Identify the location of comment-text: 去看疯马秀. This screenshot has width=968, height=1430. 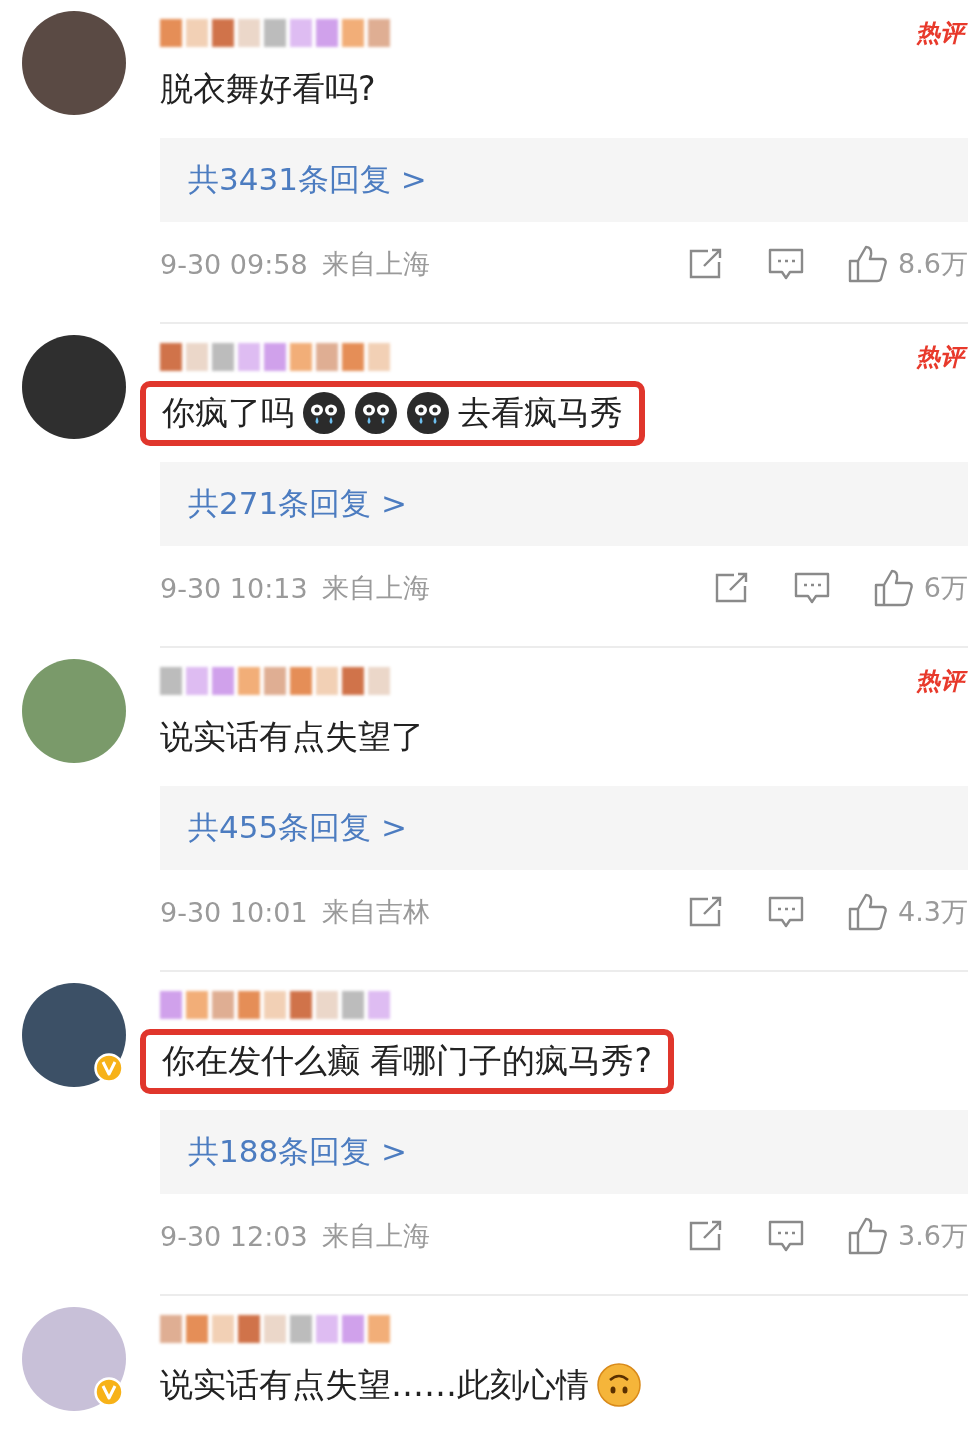
(540, 412).